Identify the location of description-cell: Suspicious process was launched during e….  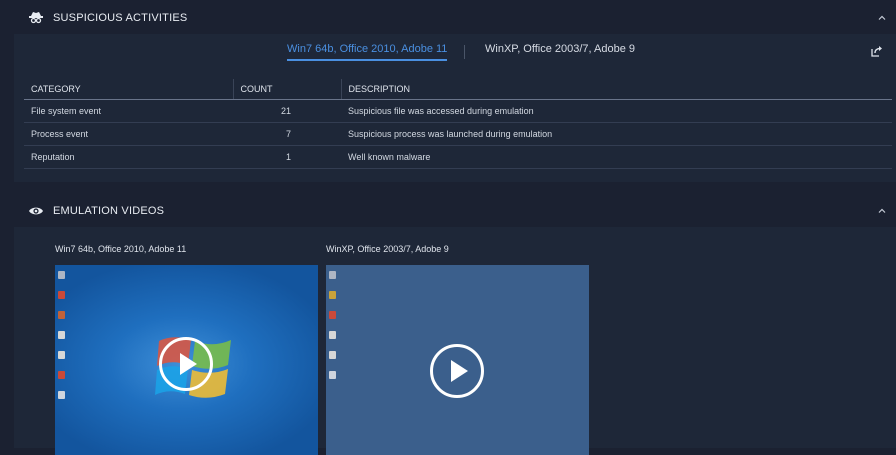
(616, 134).